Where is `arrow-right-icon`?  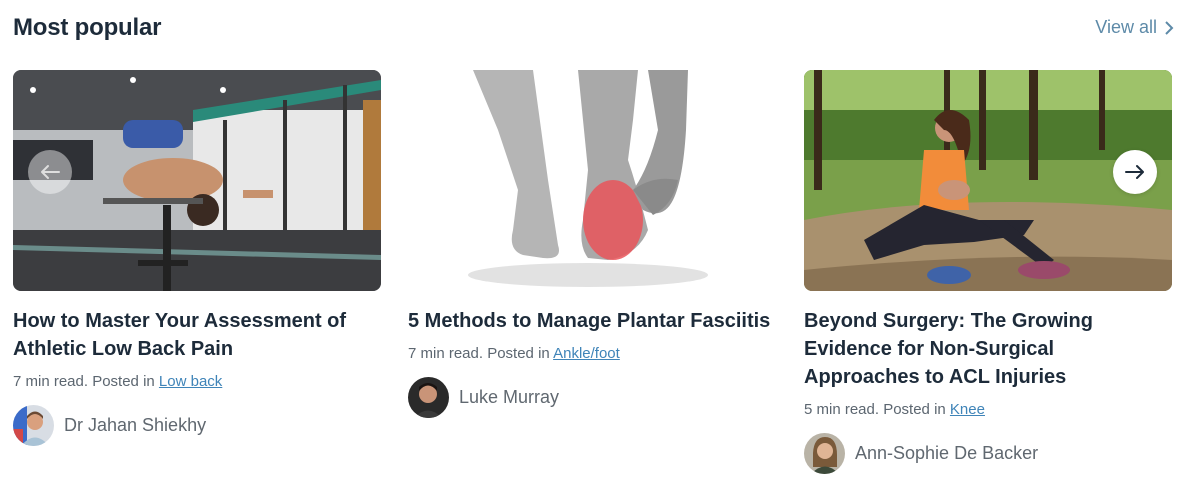
arrow-right-icon is located at coordinates (1134, 172).